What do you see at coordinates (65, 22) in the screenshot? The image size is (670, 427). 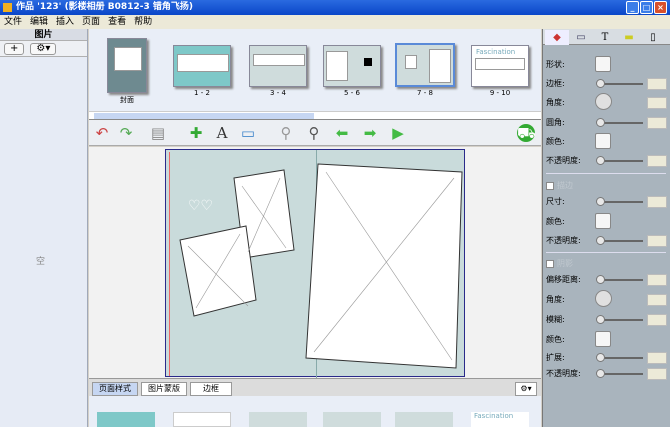 I see `menu-insert: 插入` at bounding box center [65, 22].